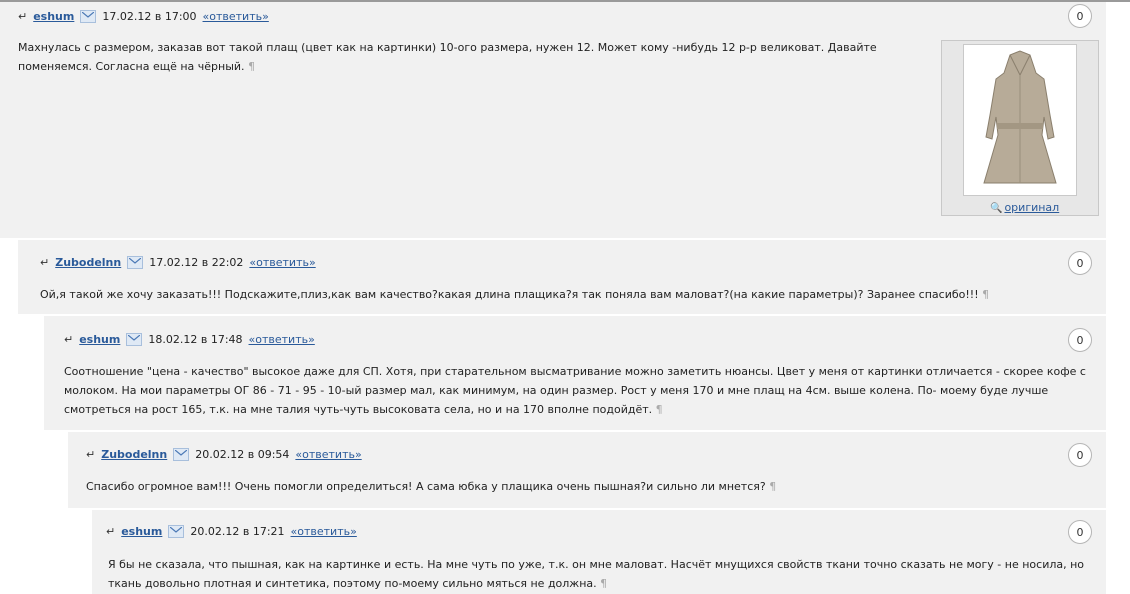 This screenshot has width=1130, height=594. I want to click on comment-header: ↵ eshum 18.02.12 в 17:48 «ответить», so click(189, 339).